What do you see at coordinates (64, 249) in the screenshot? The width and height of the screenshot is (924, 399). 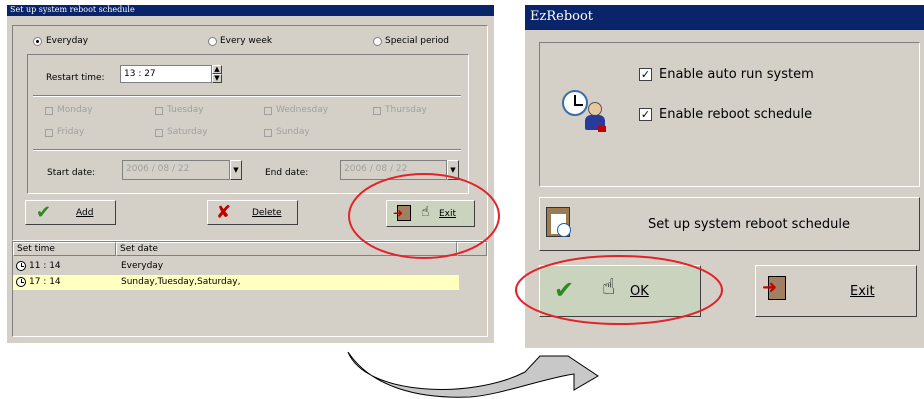 I see `column-header-set-time: Set time` at bounding box center [64, 249].